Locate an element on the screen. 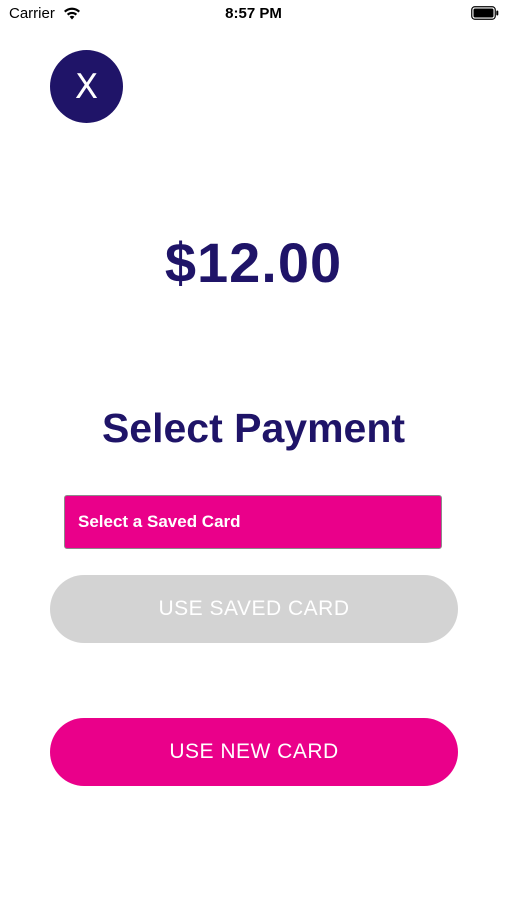  status-bar: Carrier 8:57 PM is located at coordinates (253, 14).